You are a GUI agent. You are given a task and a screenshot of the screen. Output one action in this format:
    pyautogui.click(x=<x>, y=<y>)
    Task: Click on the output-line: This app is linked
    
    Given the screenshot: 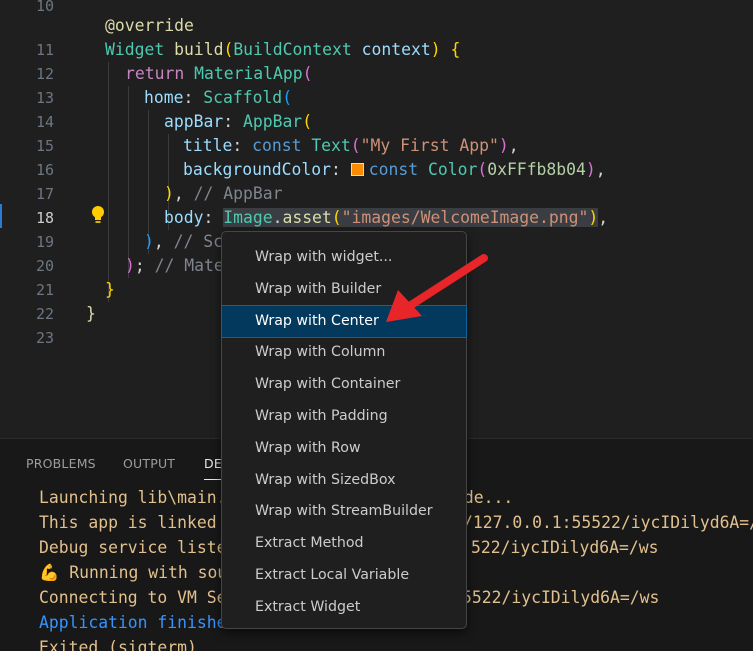 What is the action you would take?
    pyautogui.click(x=128, y=522)
    